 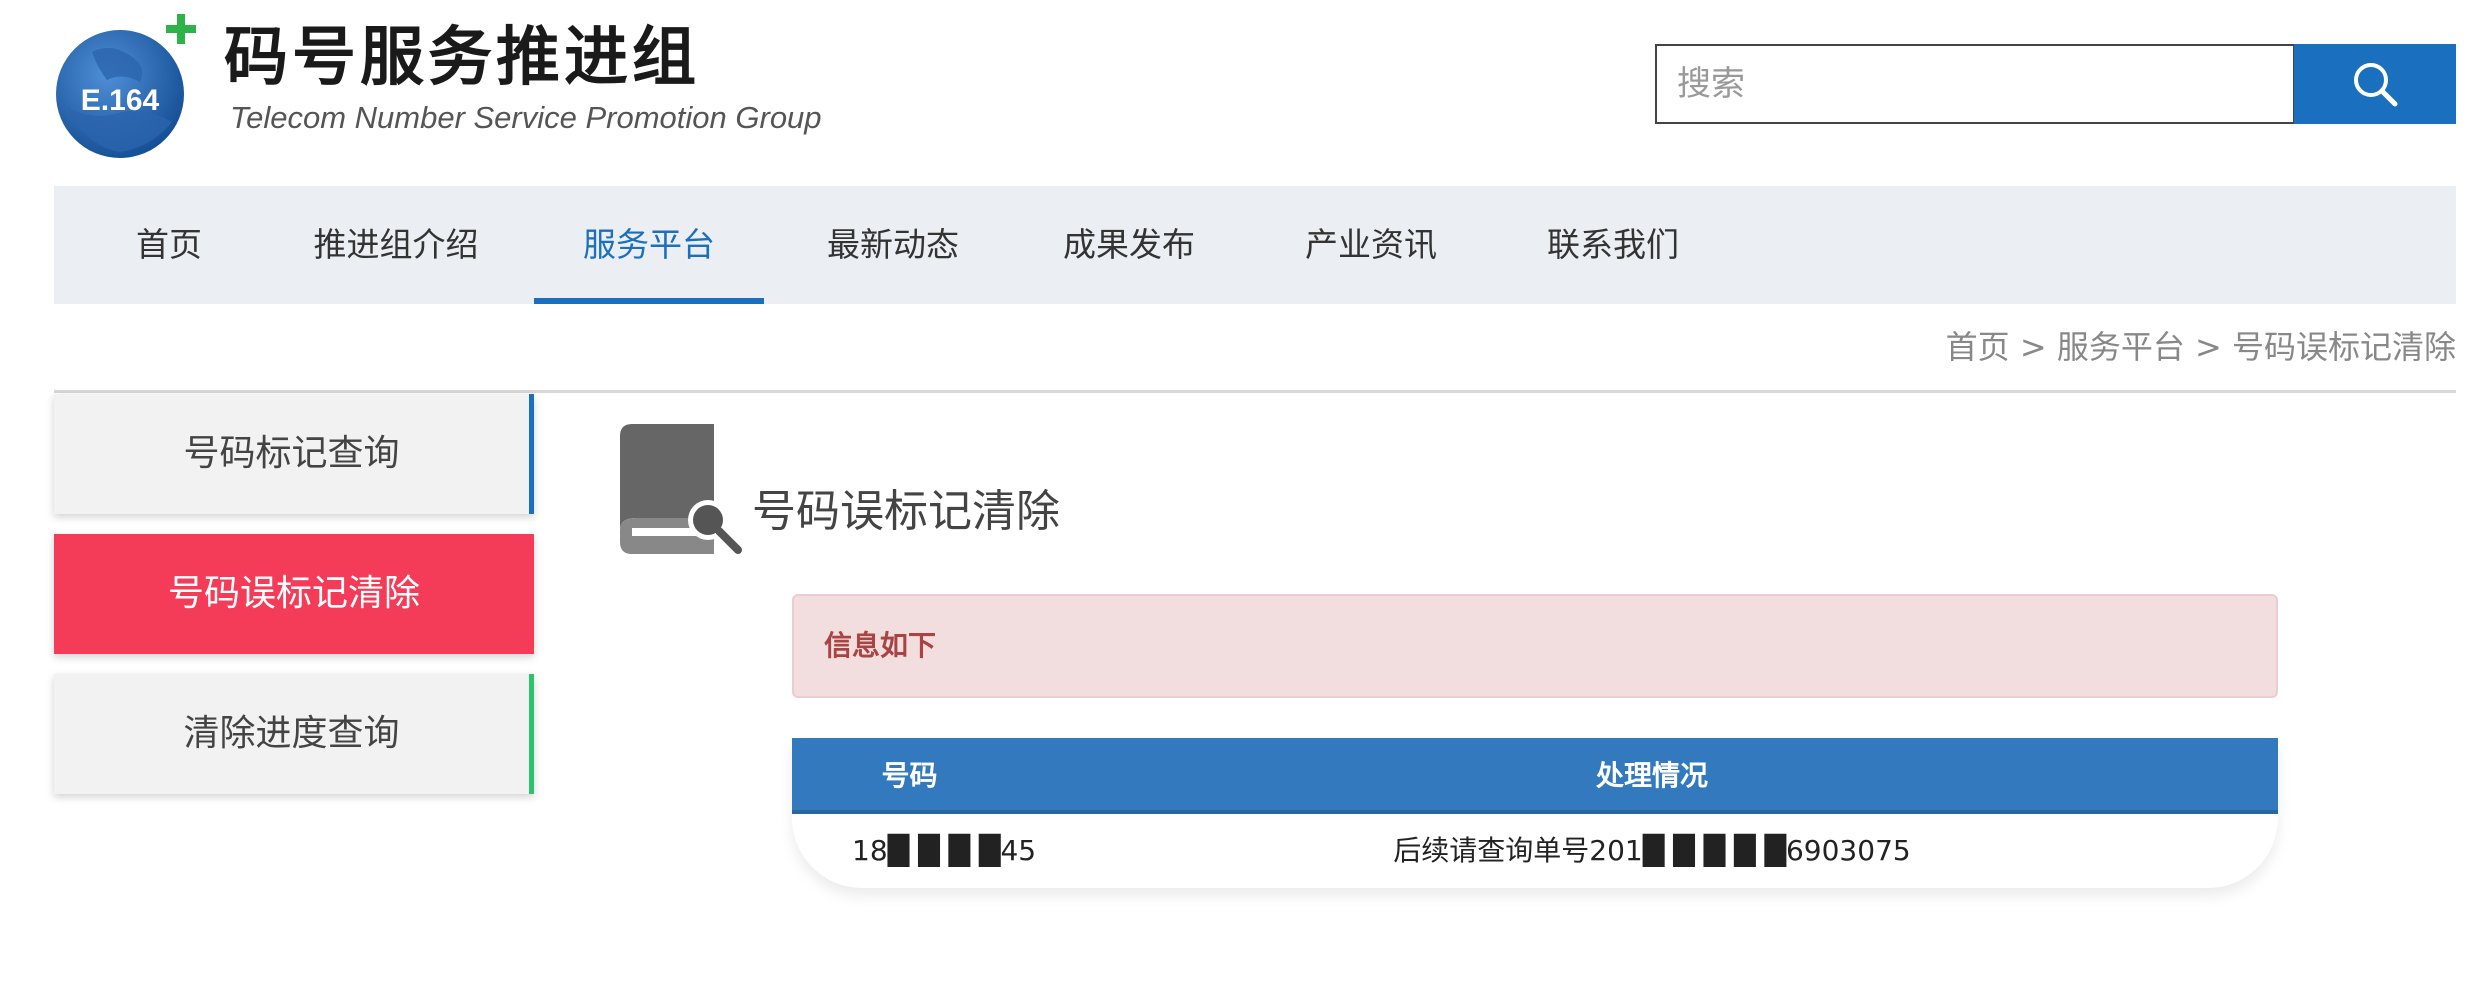 I want to click on nav-results: 成果发布, so click(x=1129, y=245).